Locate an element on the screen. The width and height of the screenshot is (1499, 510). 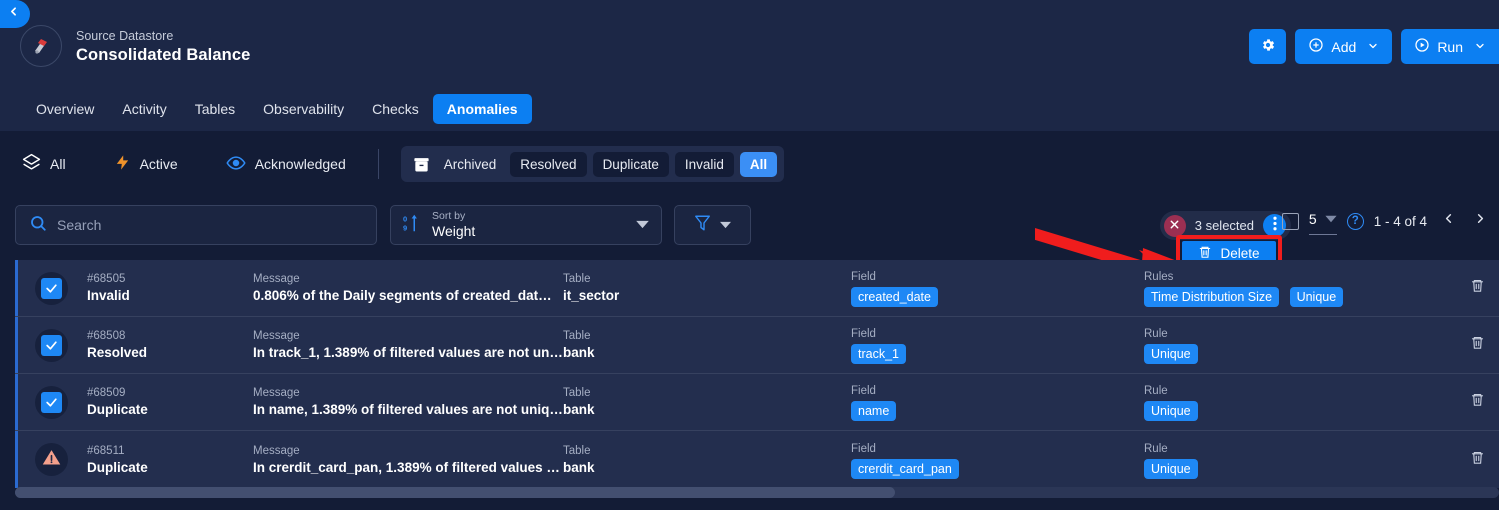
close-icon is located at coordinates (1174, 226).